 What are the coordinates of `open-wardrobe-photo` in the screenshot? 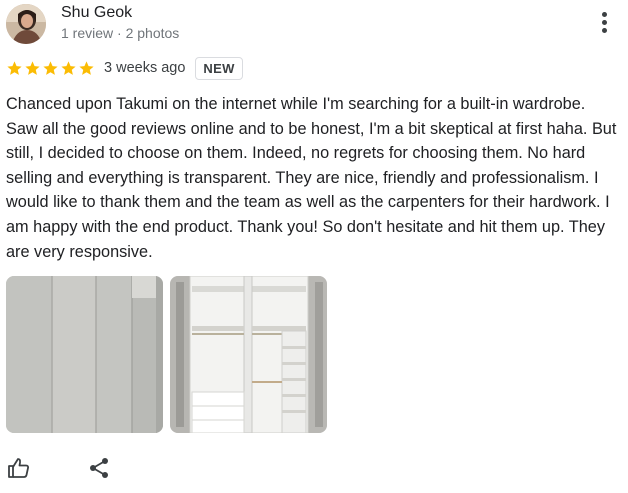 It's located at (248, 354).